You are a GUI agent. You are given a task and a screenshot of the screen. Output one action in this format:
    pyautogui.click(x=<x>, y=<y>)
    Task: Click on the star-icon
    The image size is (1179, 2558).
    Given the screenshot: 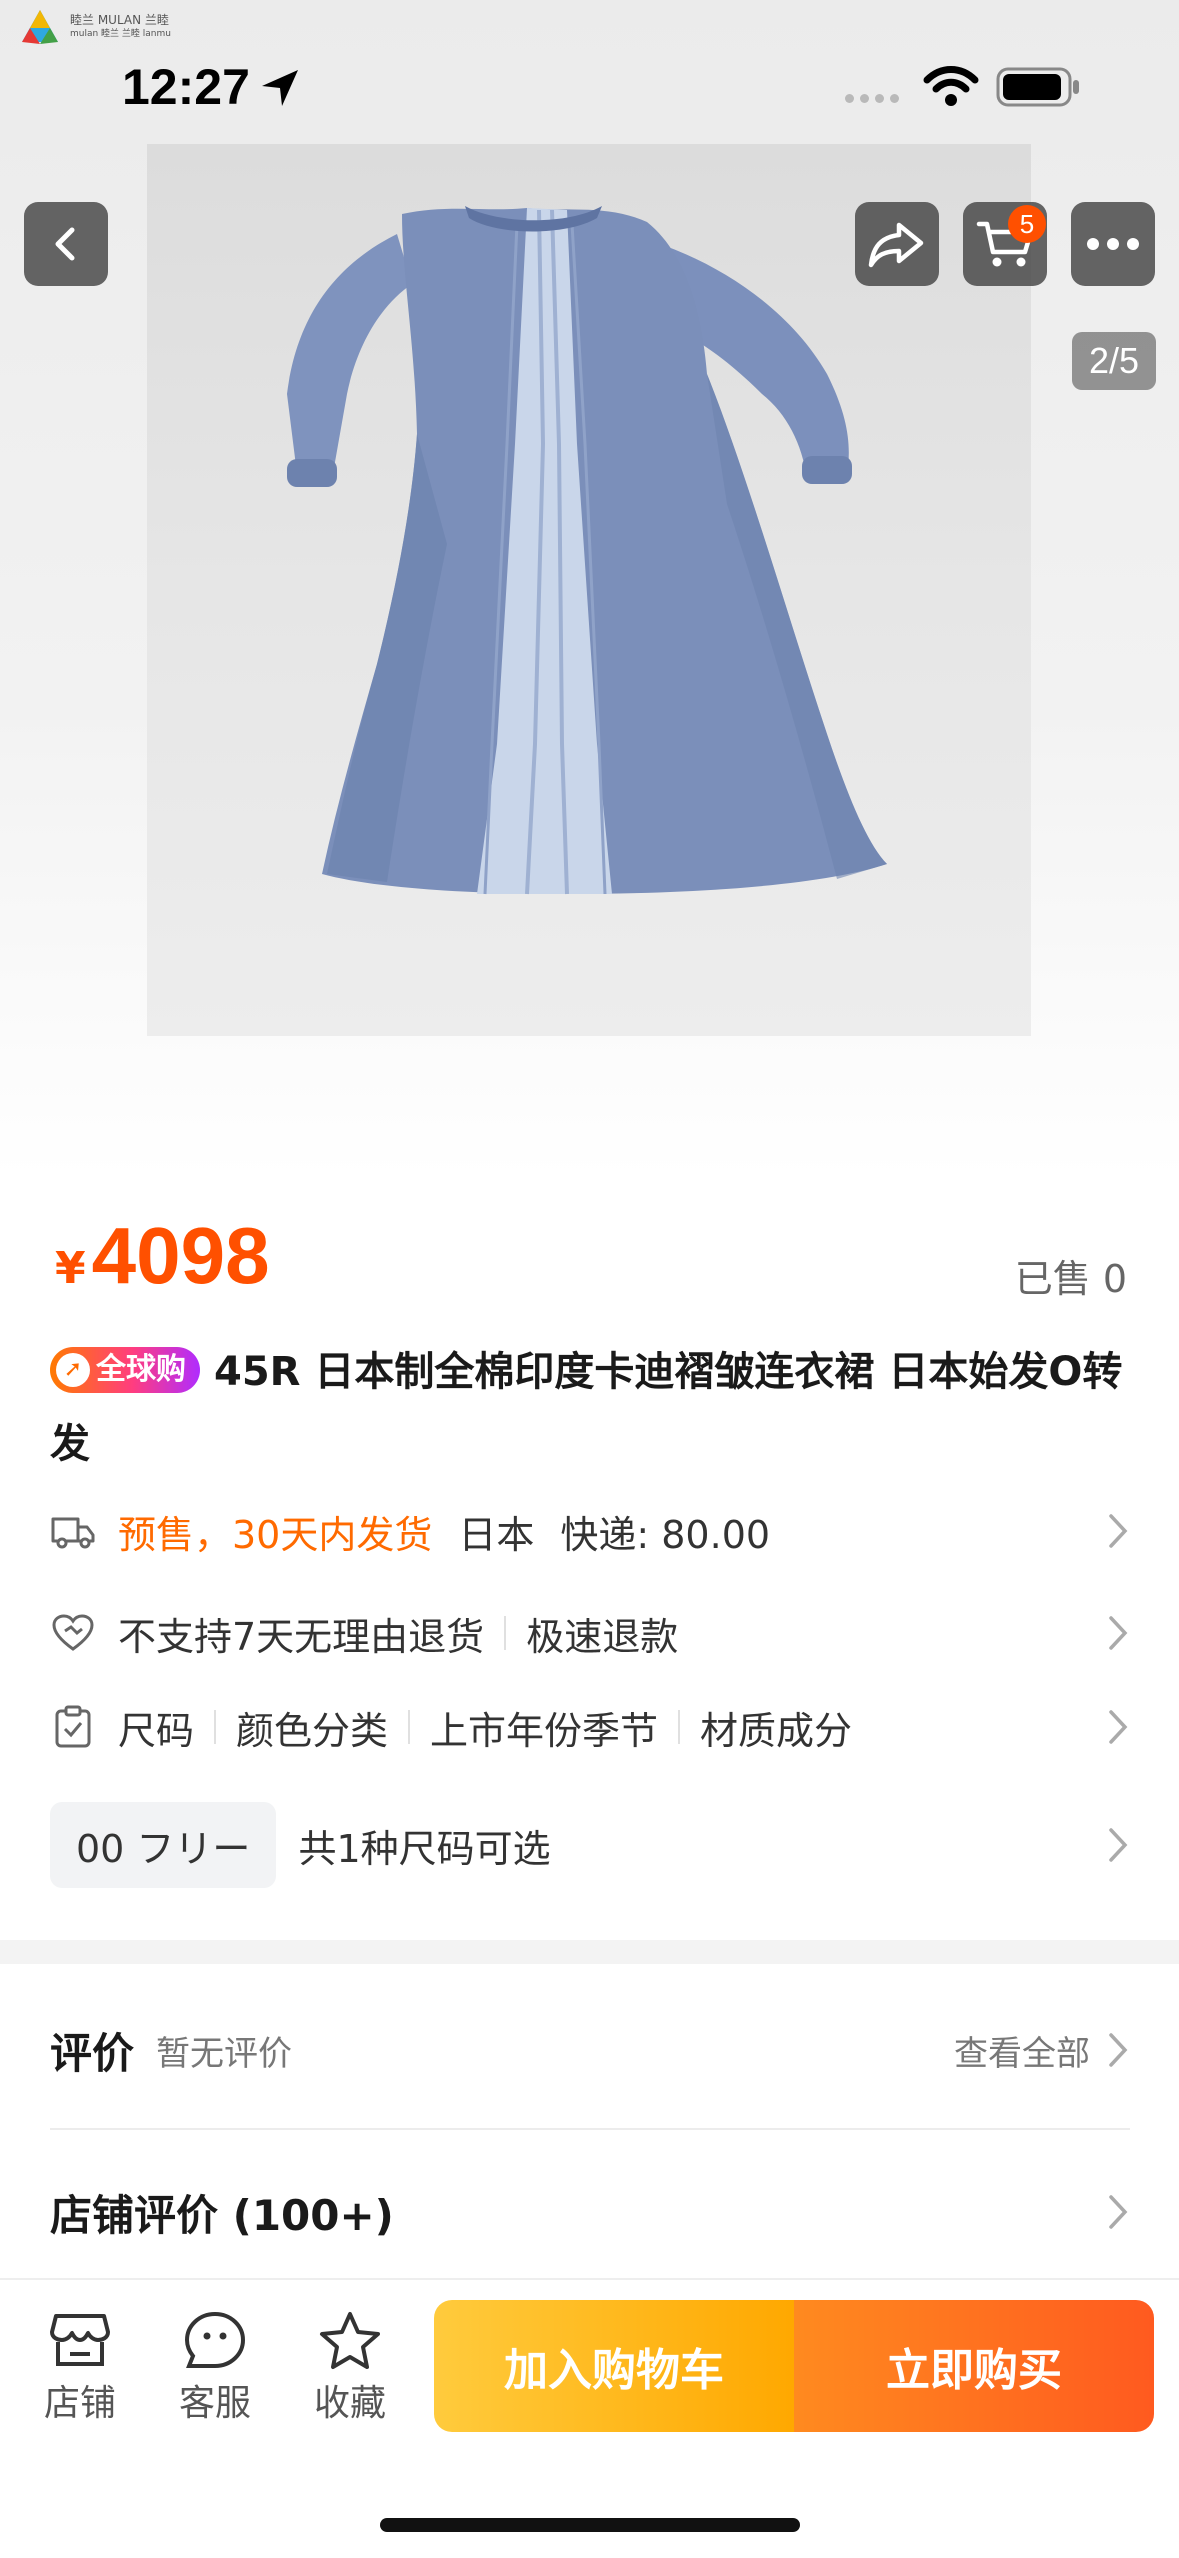 What is the action you would take?
    pyautogui.click(x=350, y=2340)
    